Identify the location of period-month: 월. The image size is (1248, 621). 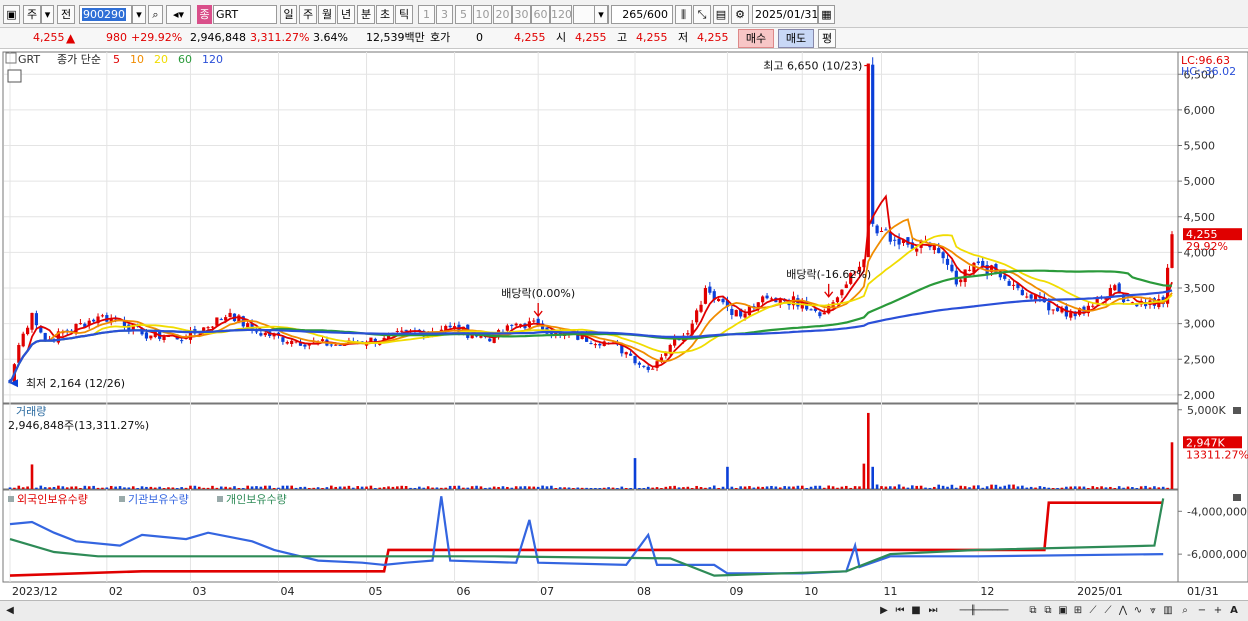
(327, 14).